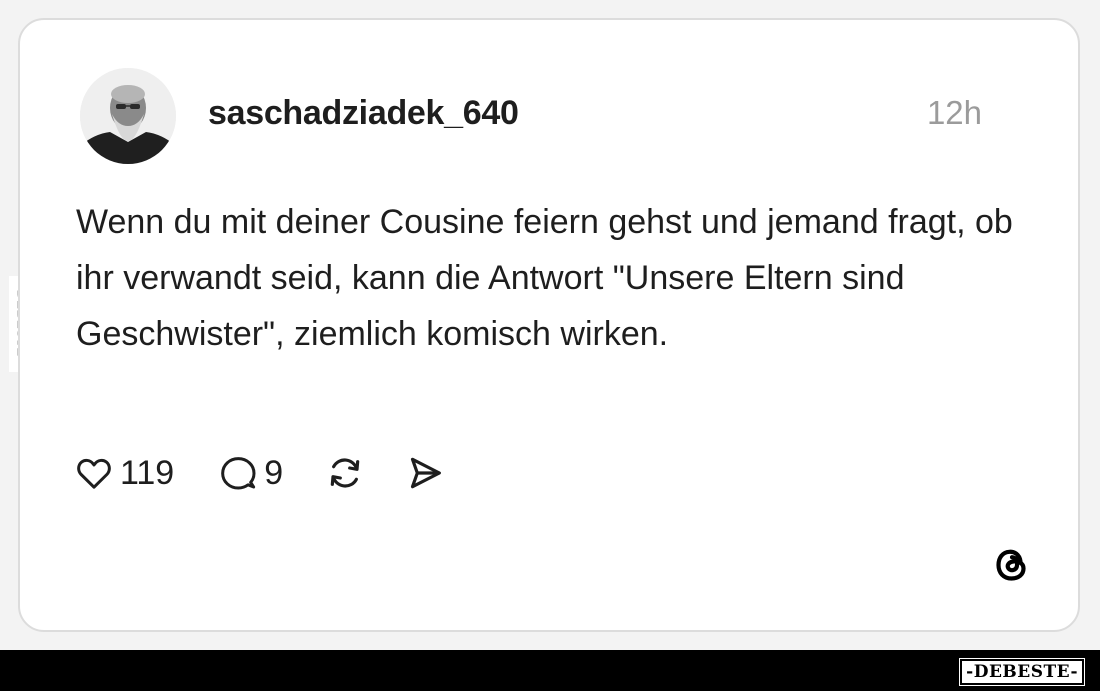 The width and height of the screenshot is (1100, 691). I want to click on avatar-image, so click(128, 116).